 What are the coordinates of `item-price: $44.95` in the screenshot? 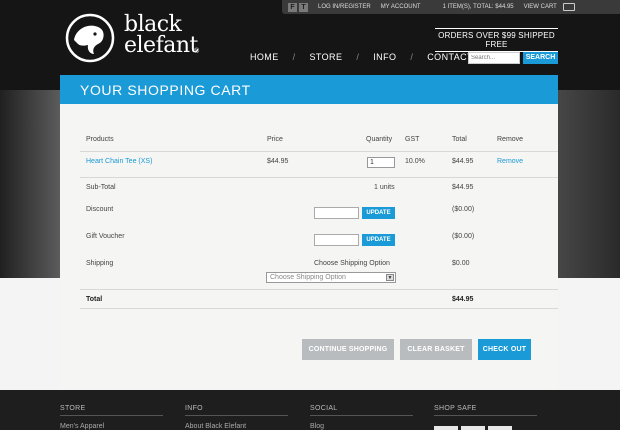 It's located at (278, 161).